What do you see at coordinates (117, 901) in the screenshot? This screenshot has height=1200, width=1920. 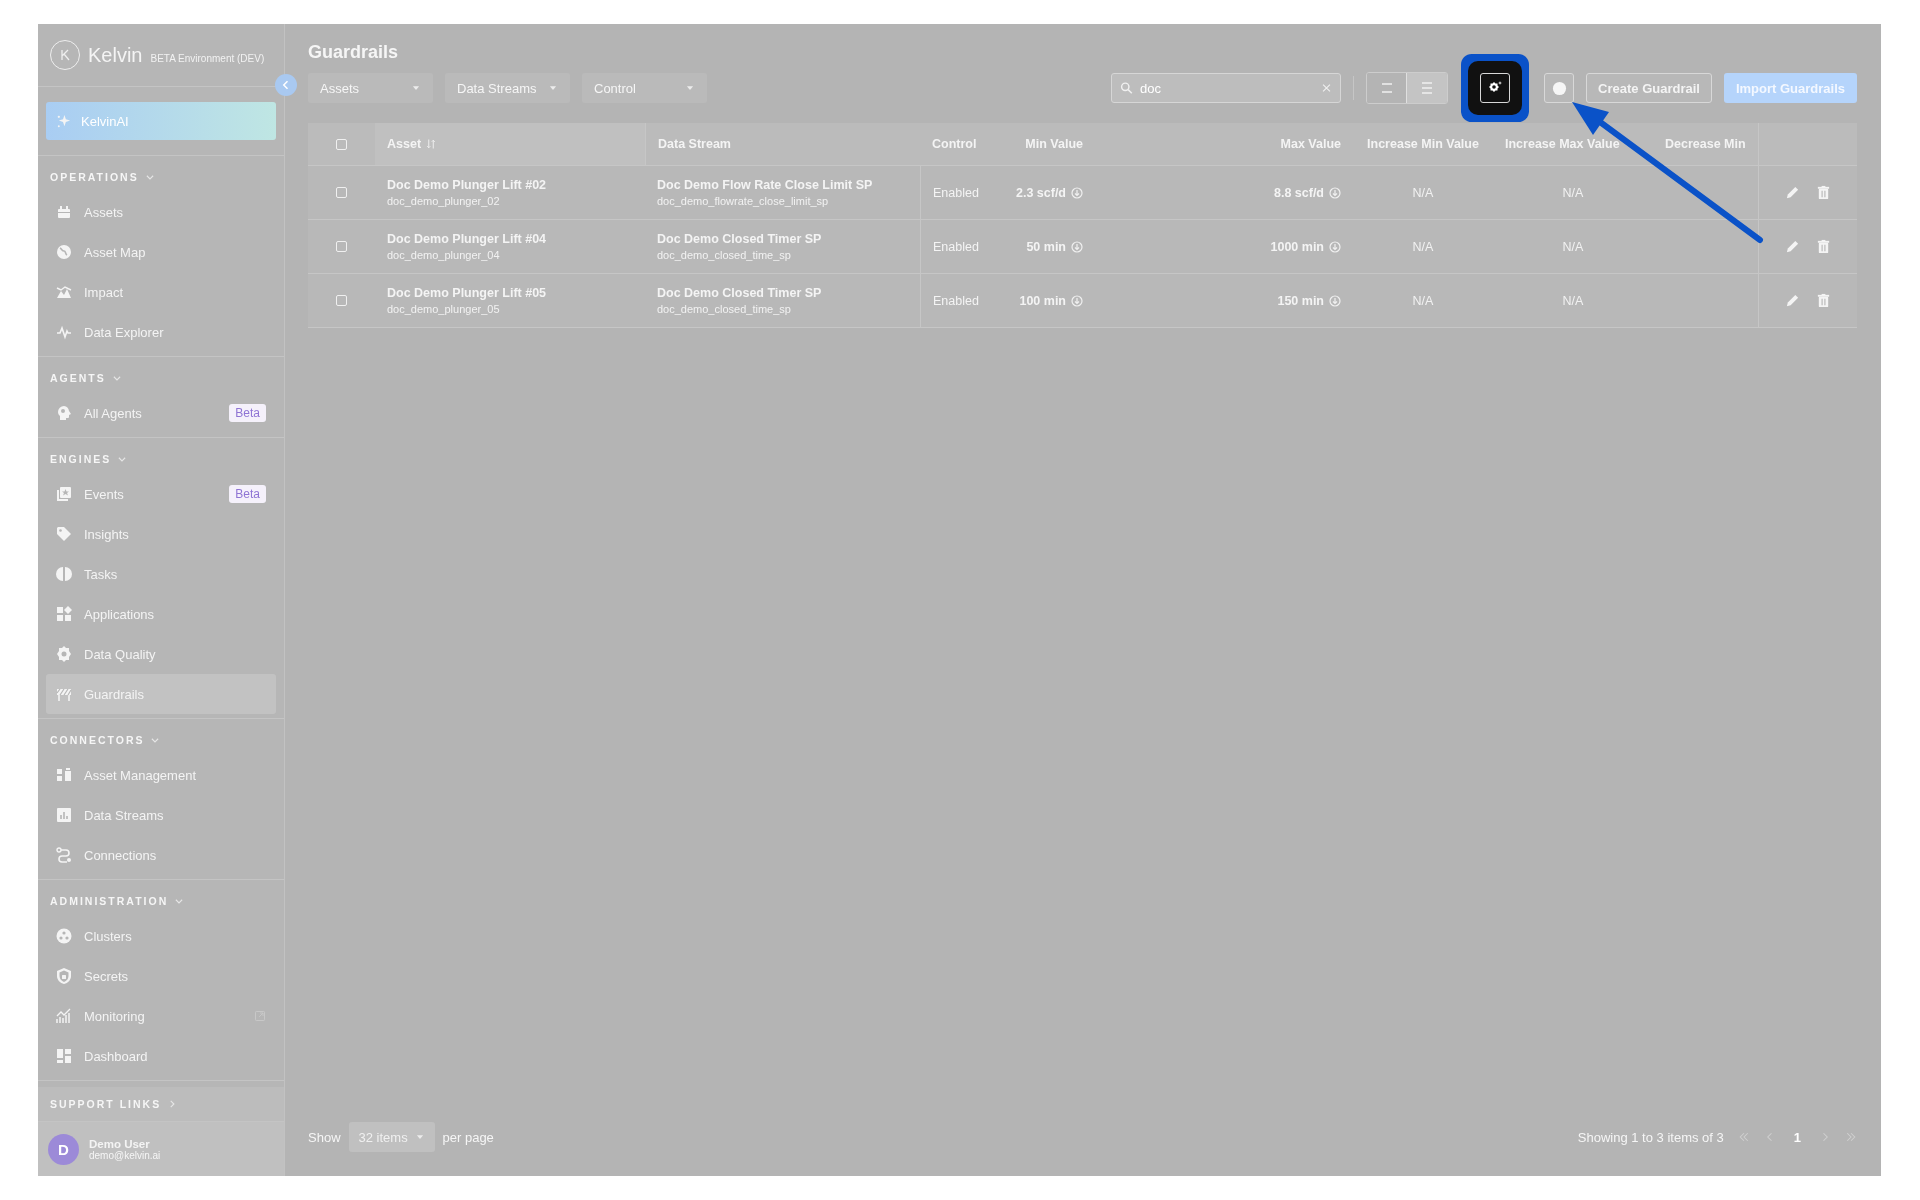 I see `section-header: ADMINISTRATION` at bounding box center [117, 901].